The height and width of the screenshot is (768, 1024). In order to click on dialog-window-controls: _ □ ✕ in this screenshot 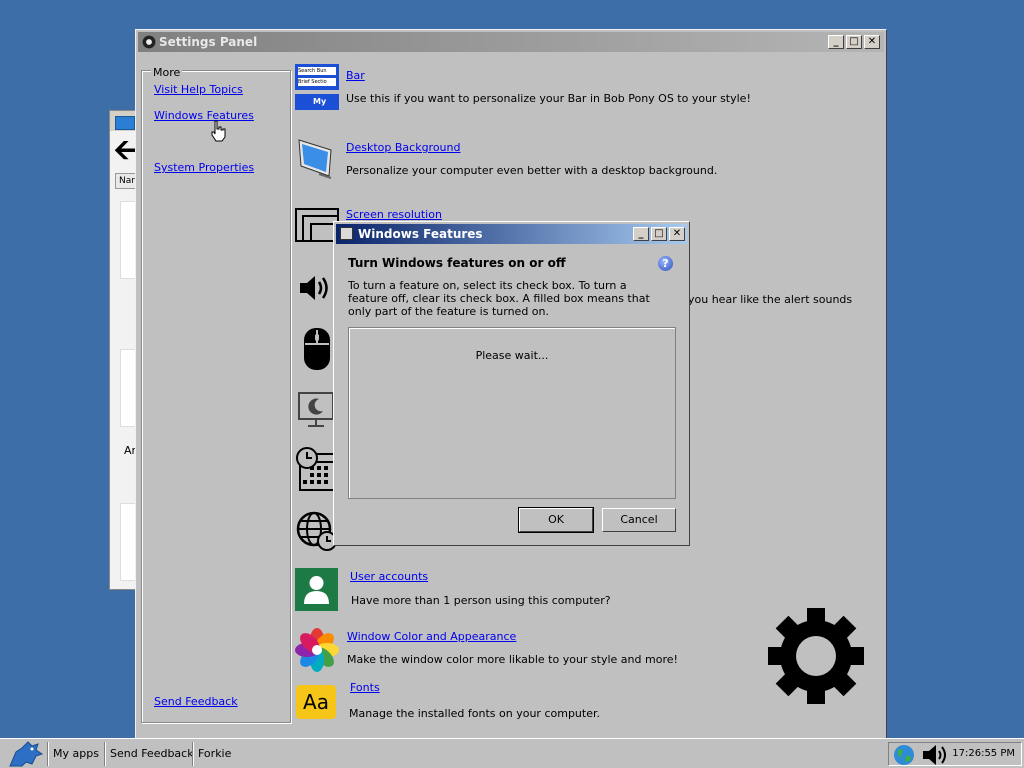, I will do `click(659, 234)`.